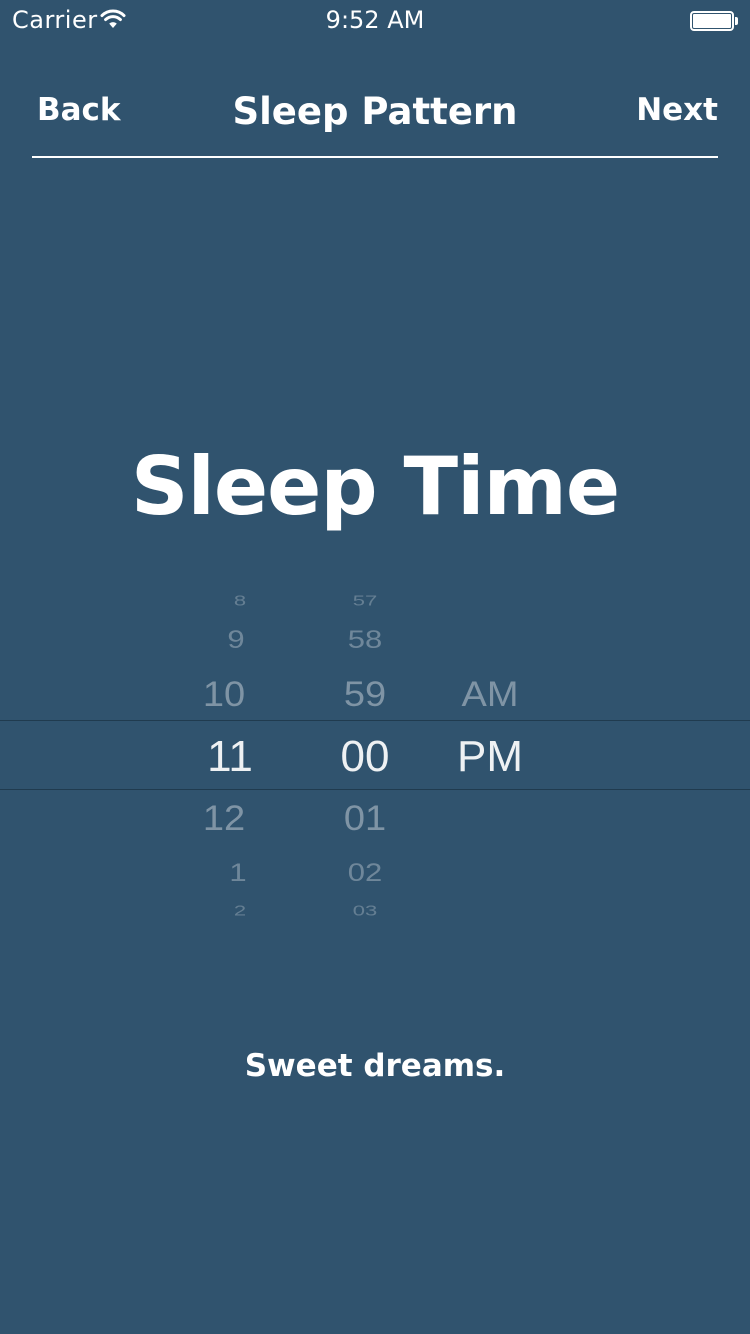  I want to click on picker-item: 01, so click(365, 819).